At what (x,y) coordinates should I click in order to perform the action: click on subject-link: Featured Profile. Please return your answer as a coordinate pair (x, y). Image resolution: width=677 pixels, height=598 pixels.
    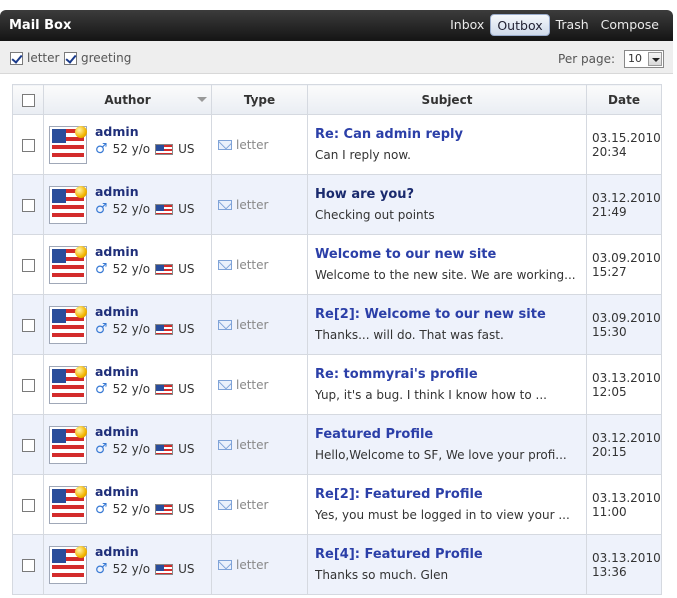
    Looking at the image, I should click on (450, 434).